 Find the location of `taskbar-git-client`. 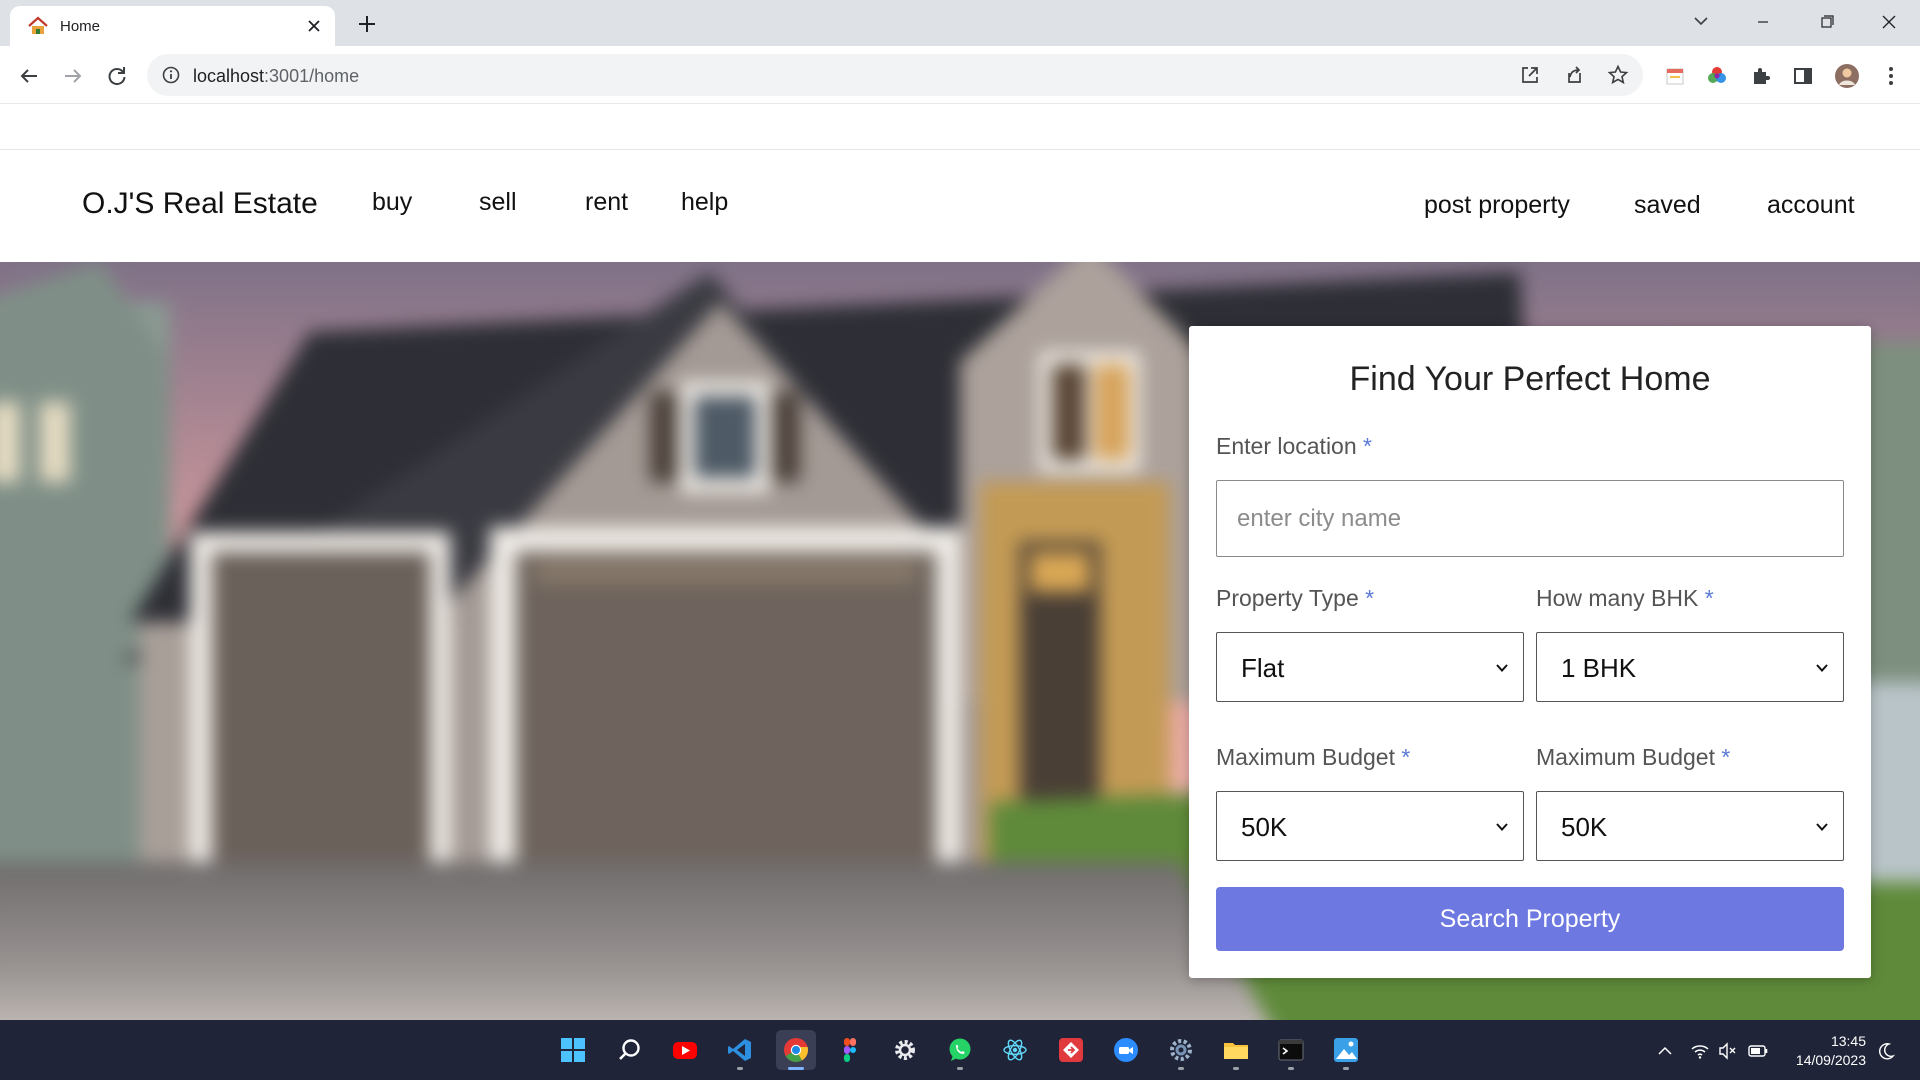

taskbar-git-client is located at coordinates (1071, 1050).